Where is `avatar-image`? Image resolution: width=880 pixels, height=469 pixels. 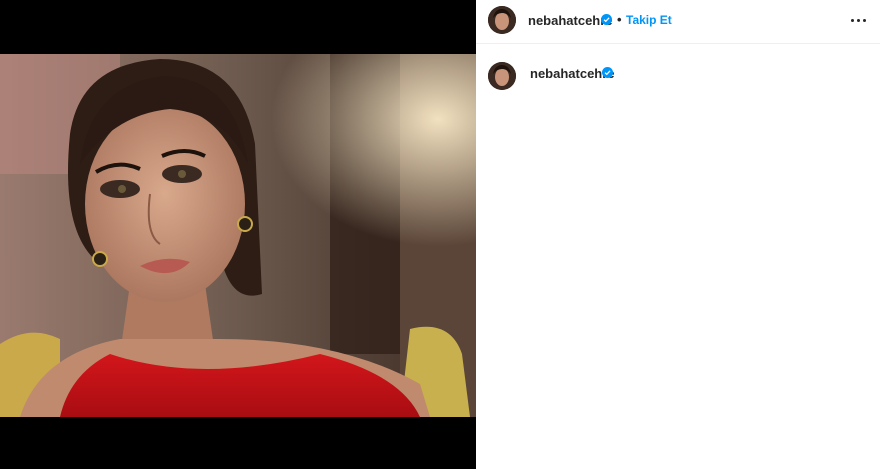
avatar-image is located at coordinates (502, 20).